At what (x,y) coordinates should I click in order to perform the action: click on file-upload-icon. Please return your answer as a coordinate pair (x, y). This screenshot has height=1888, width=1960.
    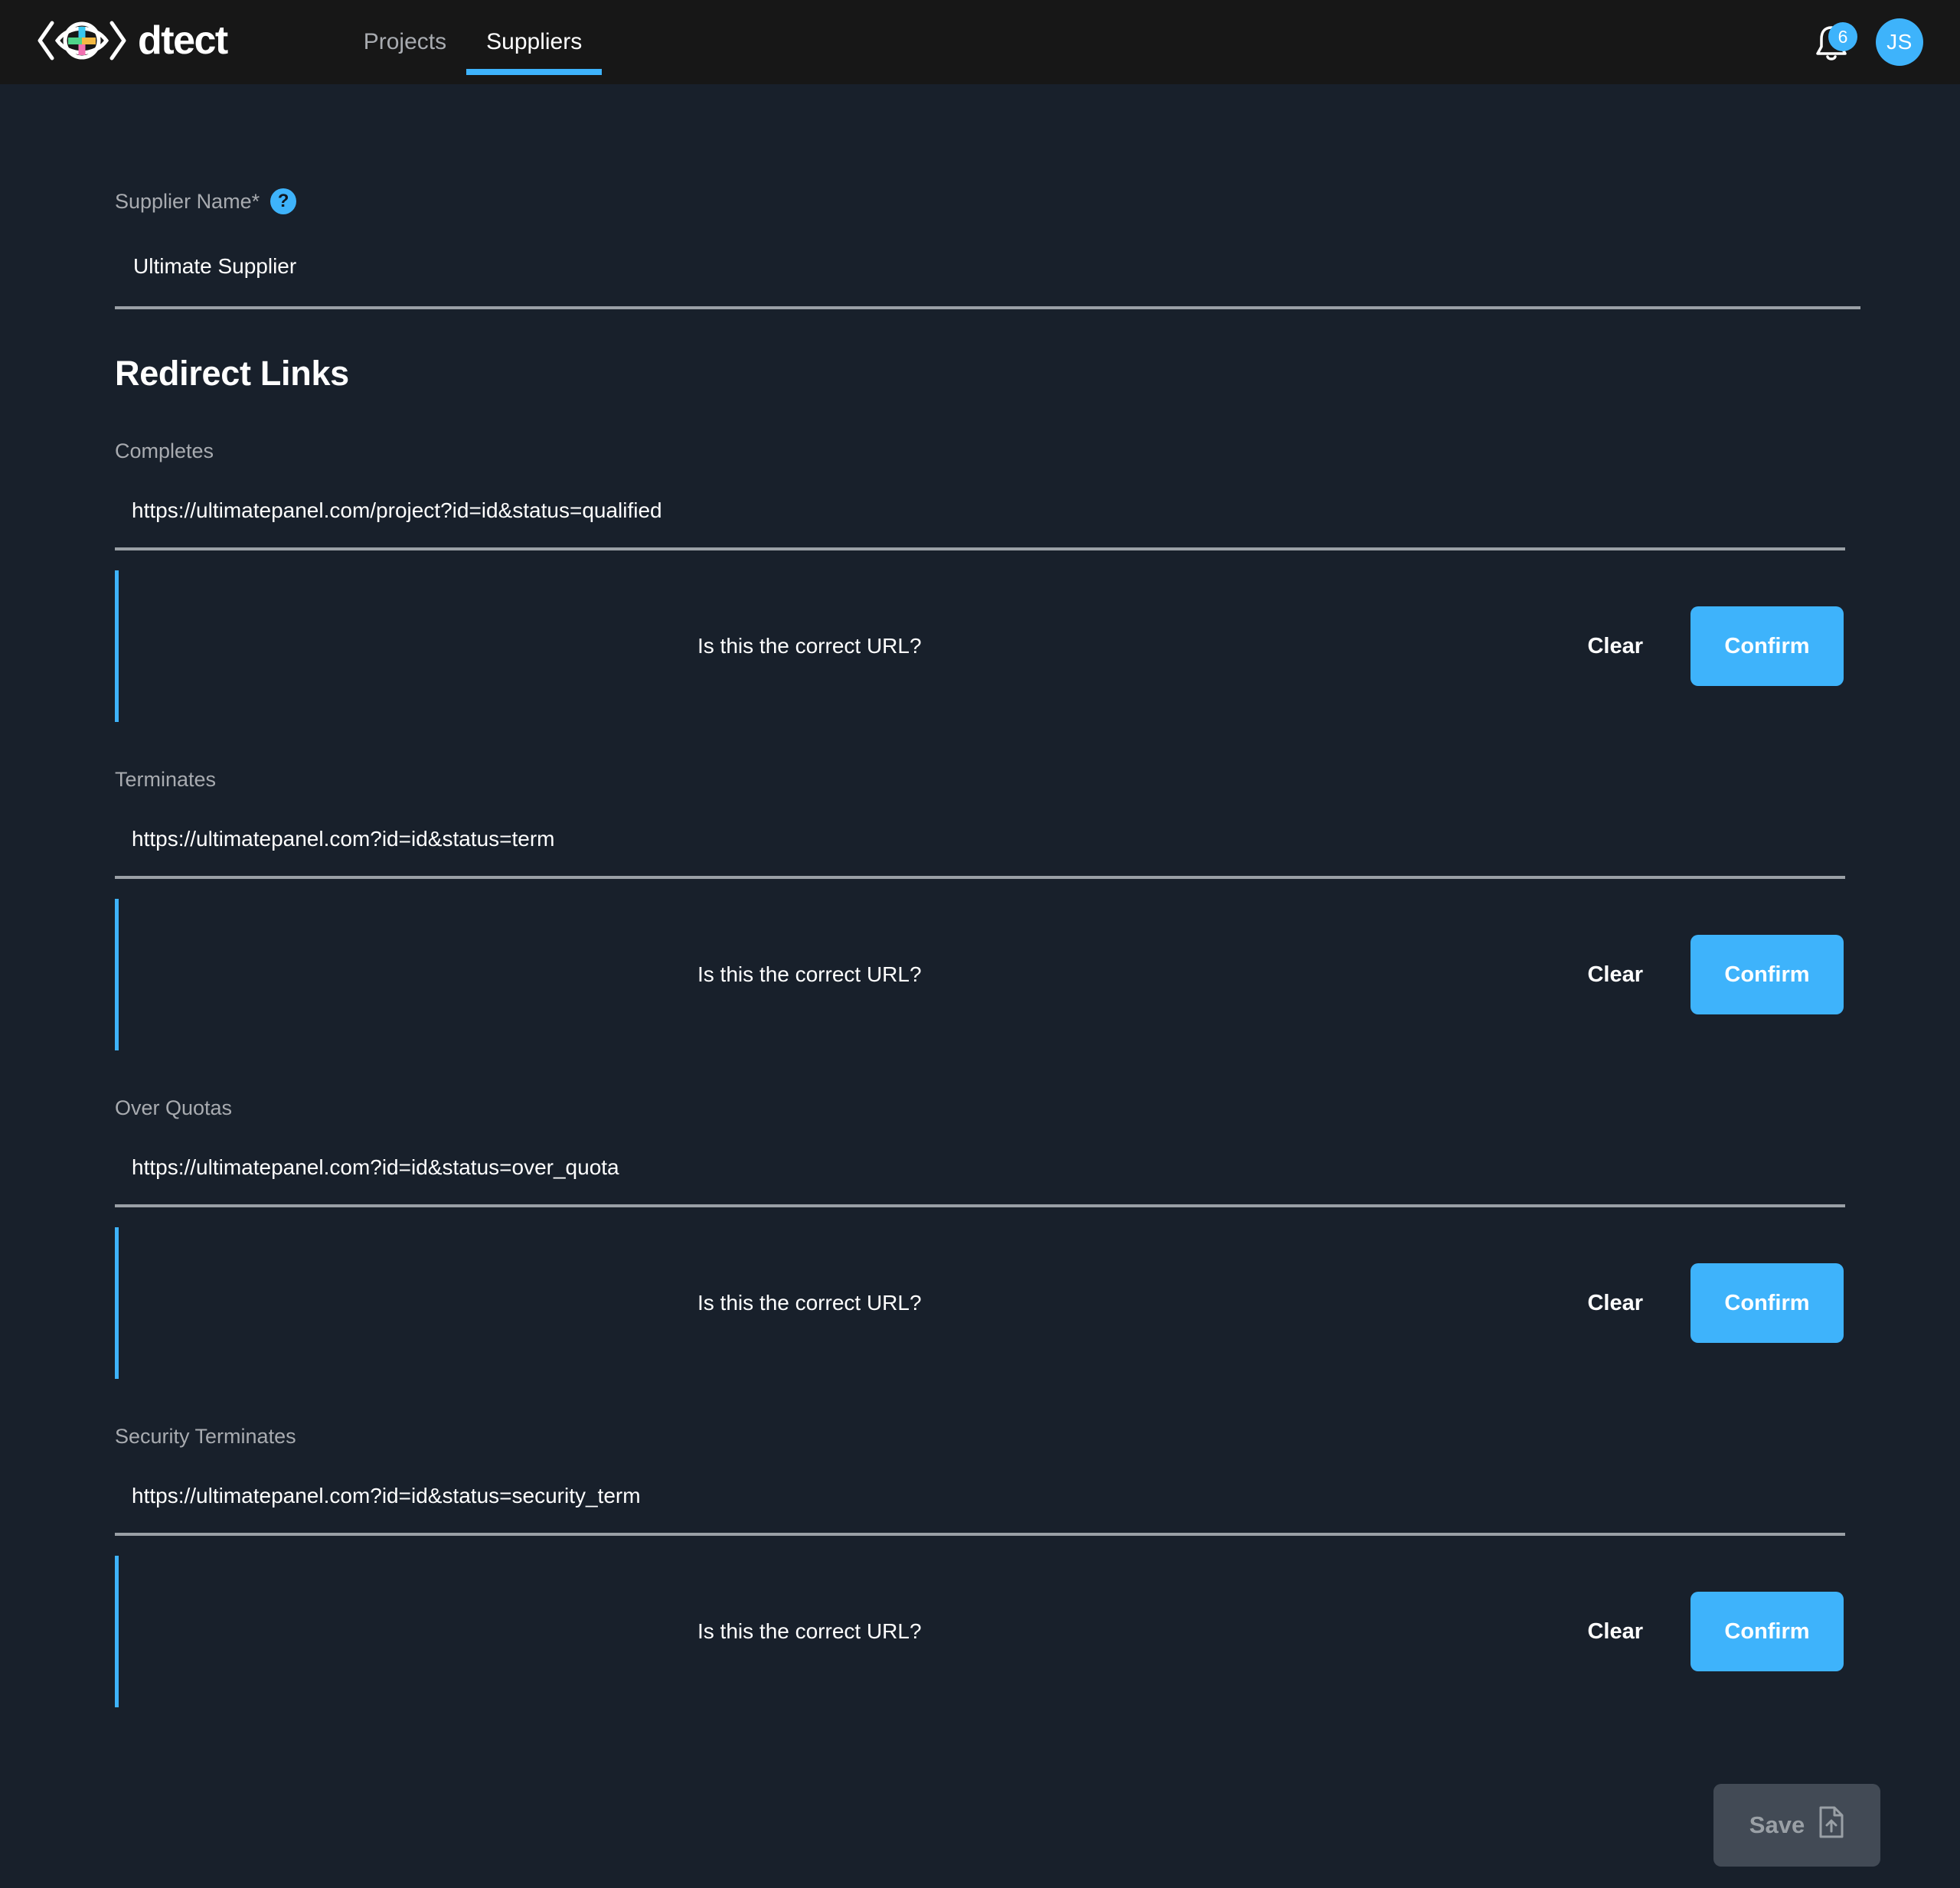
    Looking at the image, I should click on (1831, 1825).